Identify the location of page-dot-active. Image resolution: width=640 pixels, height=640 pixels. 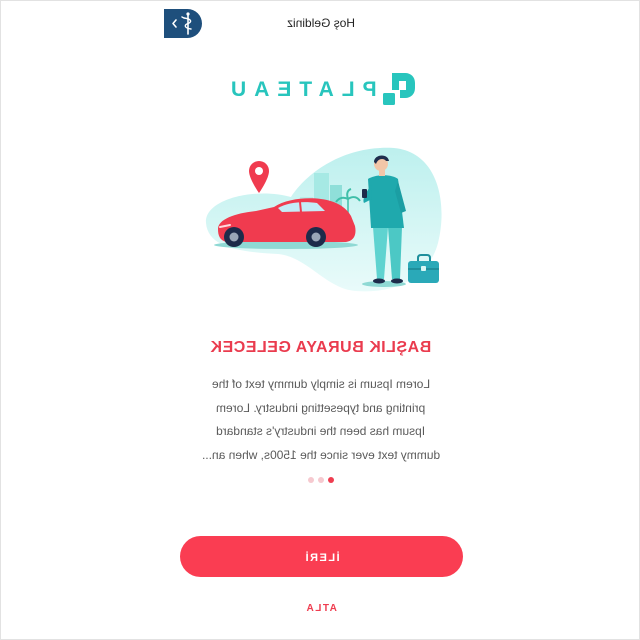
(331, 480).